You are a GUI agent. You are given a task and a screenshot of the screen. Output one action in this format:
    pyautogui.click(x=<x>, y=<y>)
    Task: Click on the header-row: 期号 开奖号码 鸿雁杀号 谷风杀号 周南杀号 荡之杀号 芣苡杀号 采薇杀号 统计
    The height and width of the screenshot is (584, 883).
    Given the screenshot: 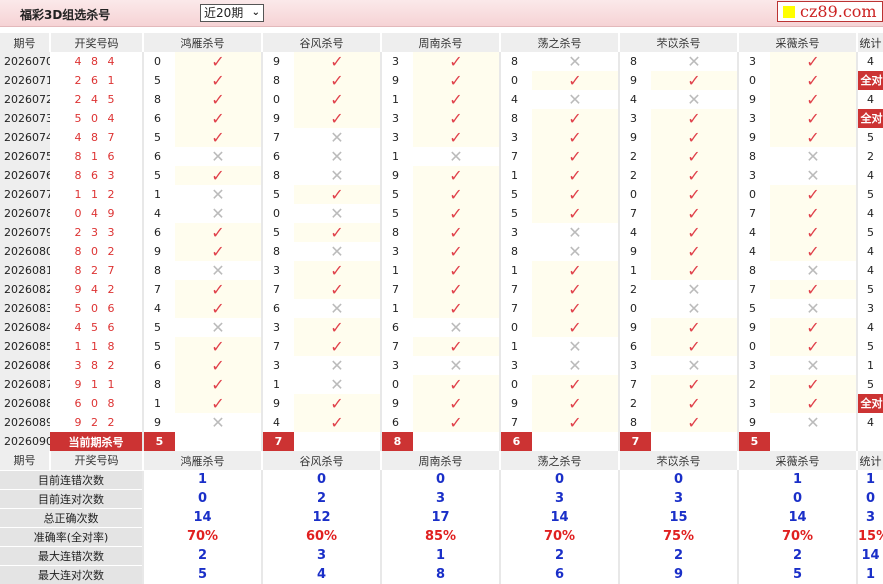 What is the action you would take?
    pyautogui.click(x=441, y=42)
    